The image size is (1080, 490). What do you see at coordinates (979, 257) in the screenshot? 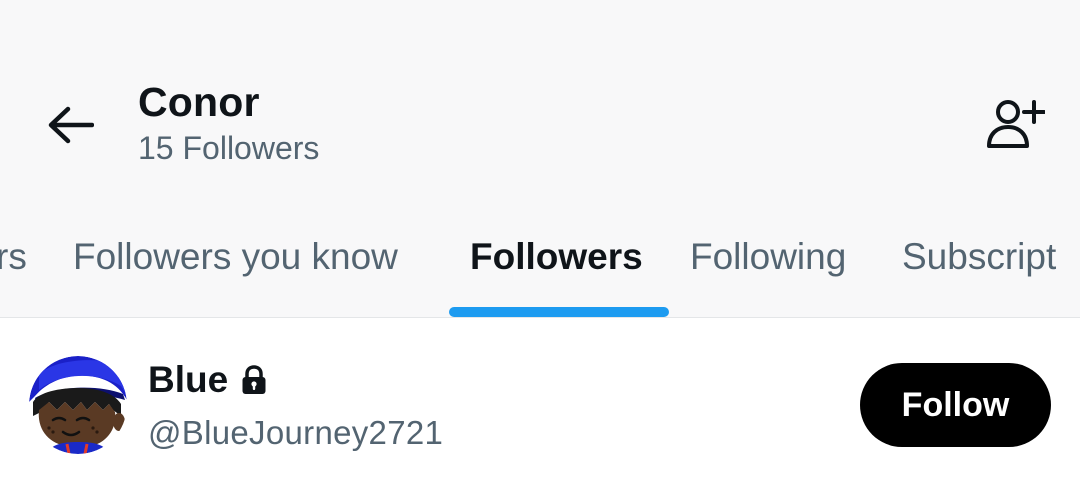
I see `tab-subscriptions: Subscript` at bounding box center [979, 257].